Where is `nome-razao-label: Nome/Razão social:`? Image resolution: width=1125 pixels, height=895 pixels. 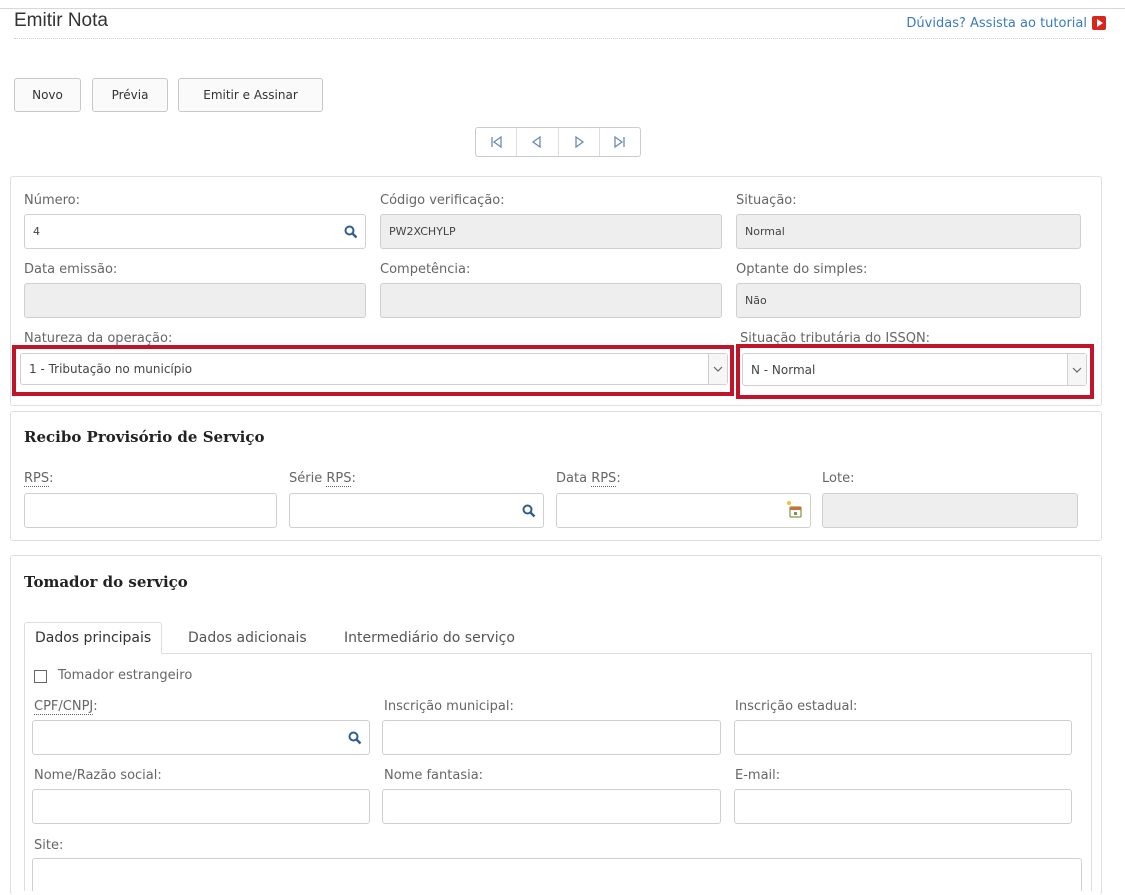 nome-razao-label: Nome/Razão social: is located at coordinates (98, 775).